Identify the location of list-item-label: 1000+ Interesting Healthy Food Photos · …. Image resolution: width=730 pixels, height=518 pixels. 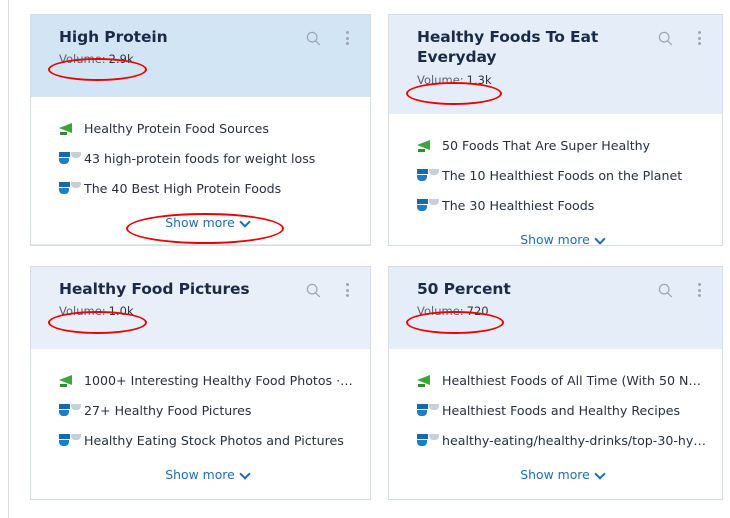
(220, 380).